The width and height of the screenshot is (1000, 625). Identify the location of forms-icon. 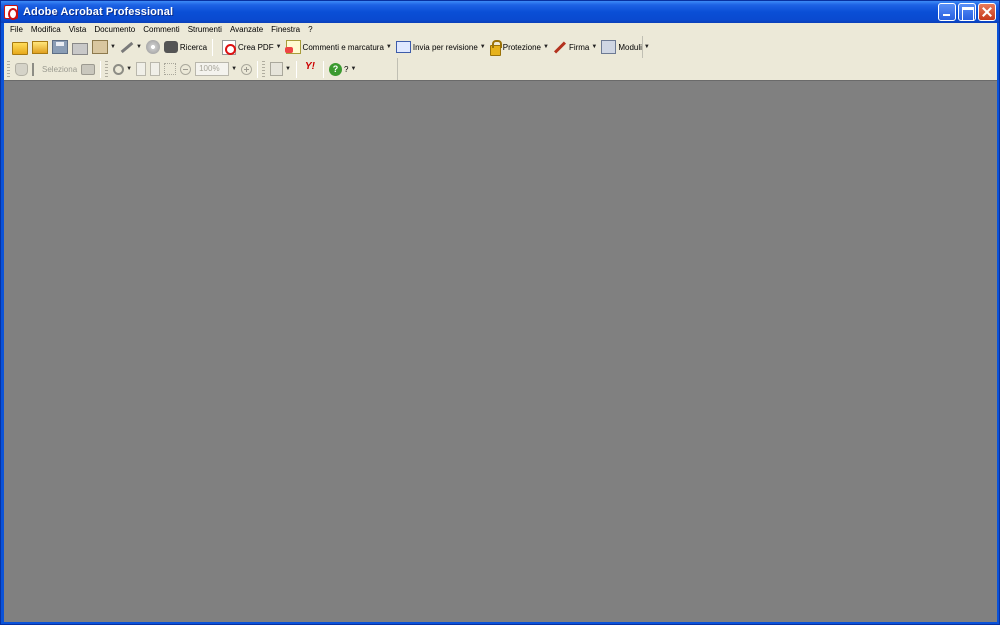
(609, 47).